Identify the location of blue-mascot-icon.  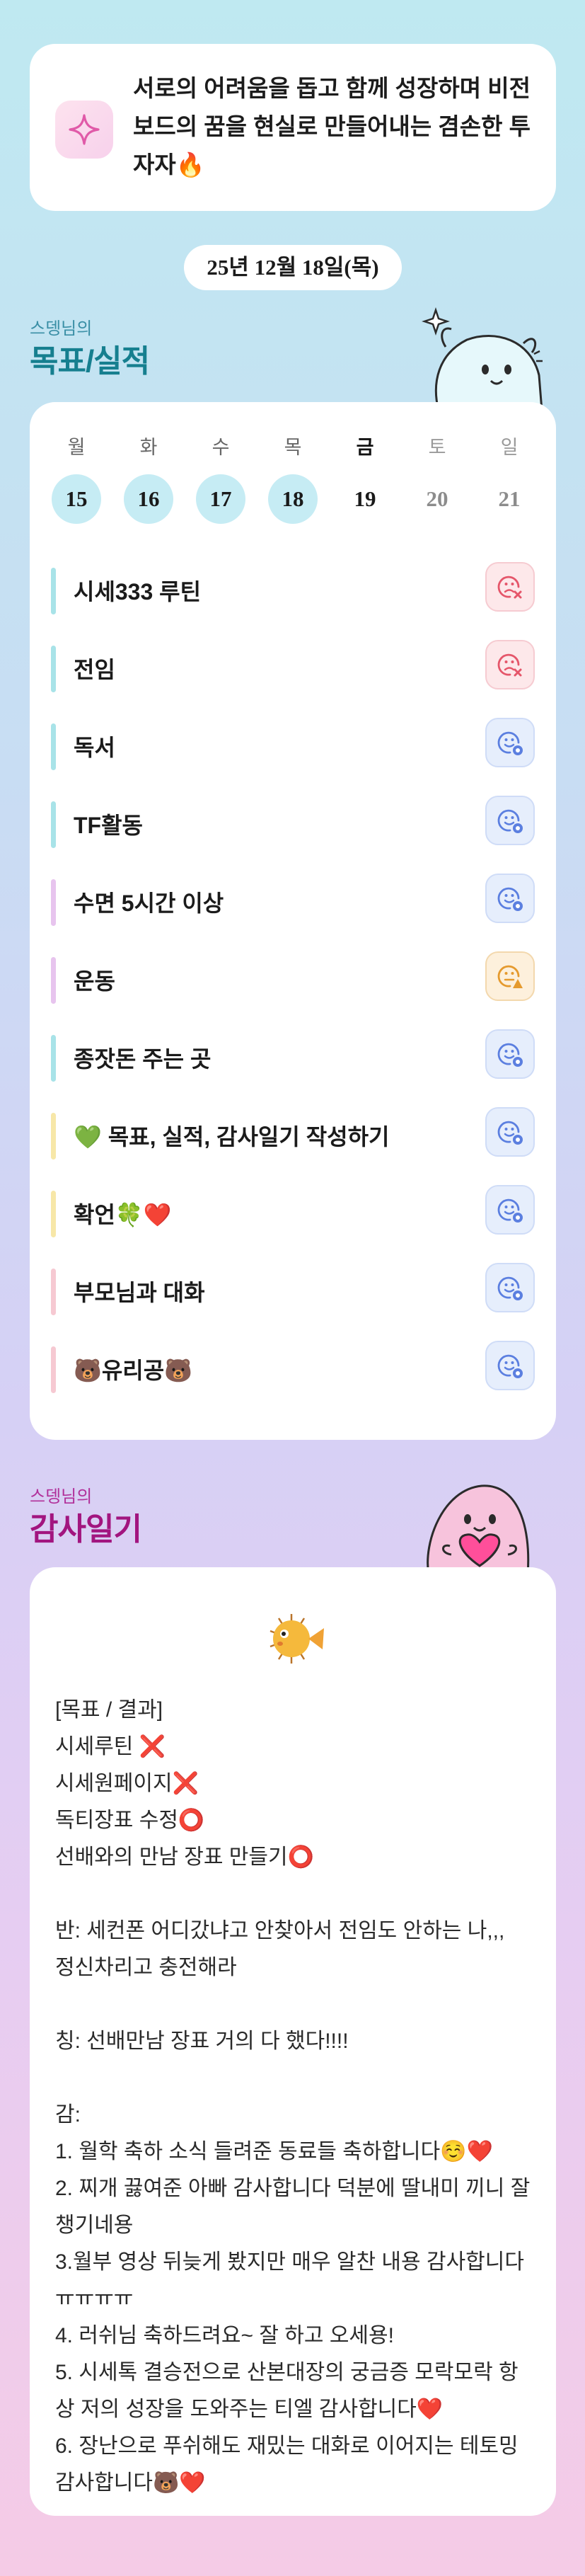
(483, 359).